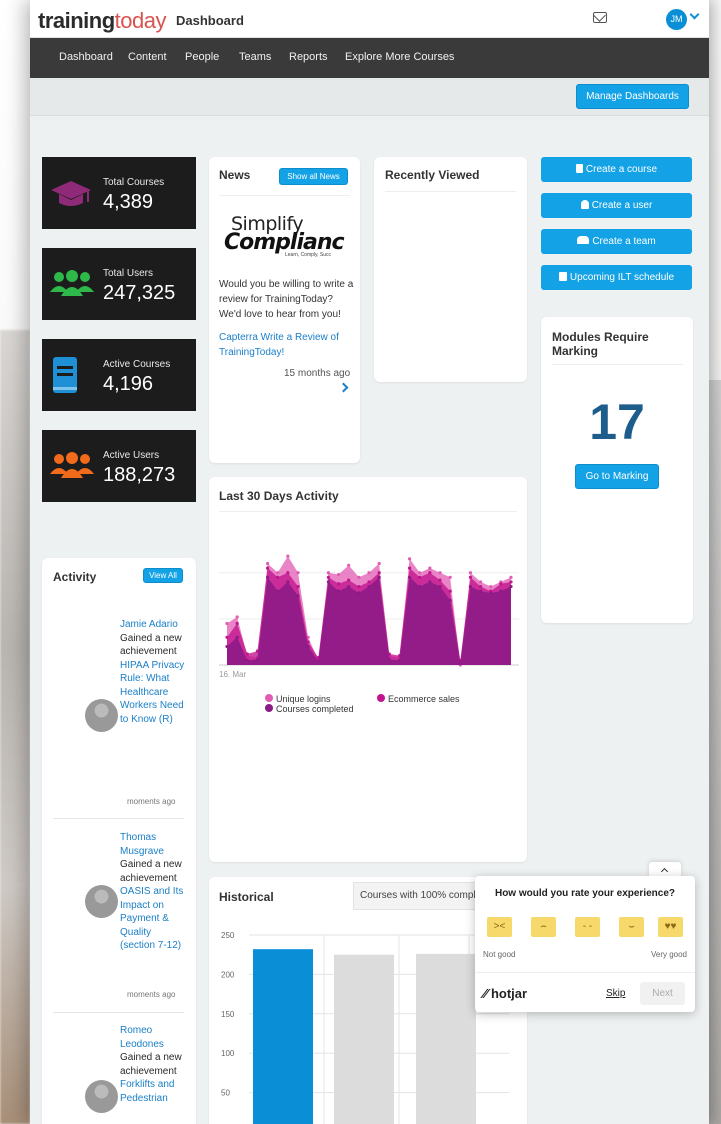 Image resolution: width=721 pixels, height=1124 pixels. What do you see at coordinates (617, 422) in the screenshot?
I see `marking-count: 17` at bounding box center [617, 422].